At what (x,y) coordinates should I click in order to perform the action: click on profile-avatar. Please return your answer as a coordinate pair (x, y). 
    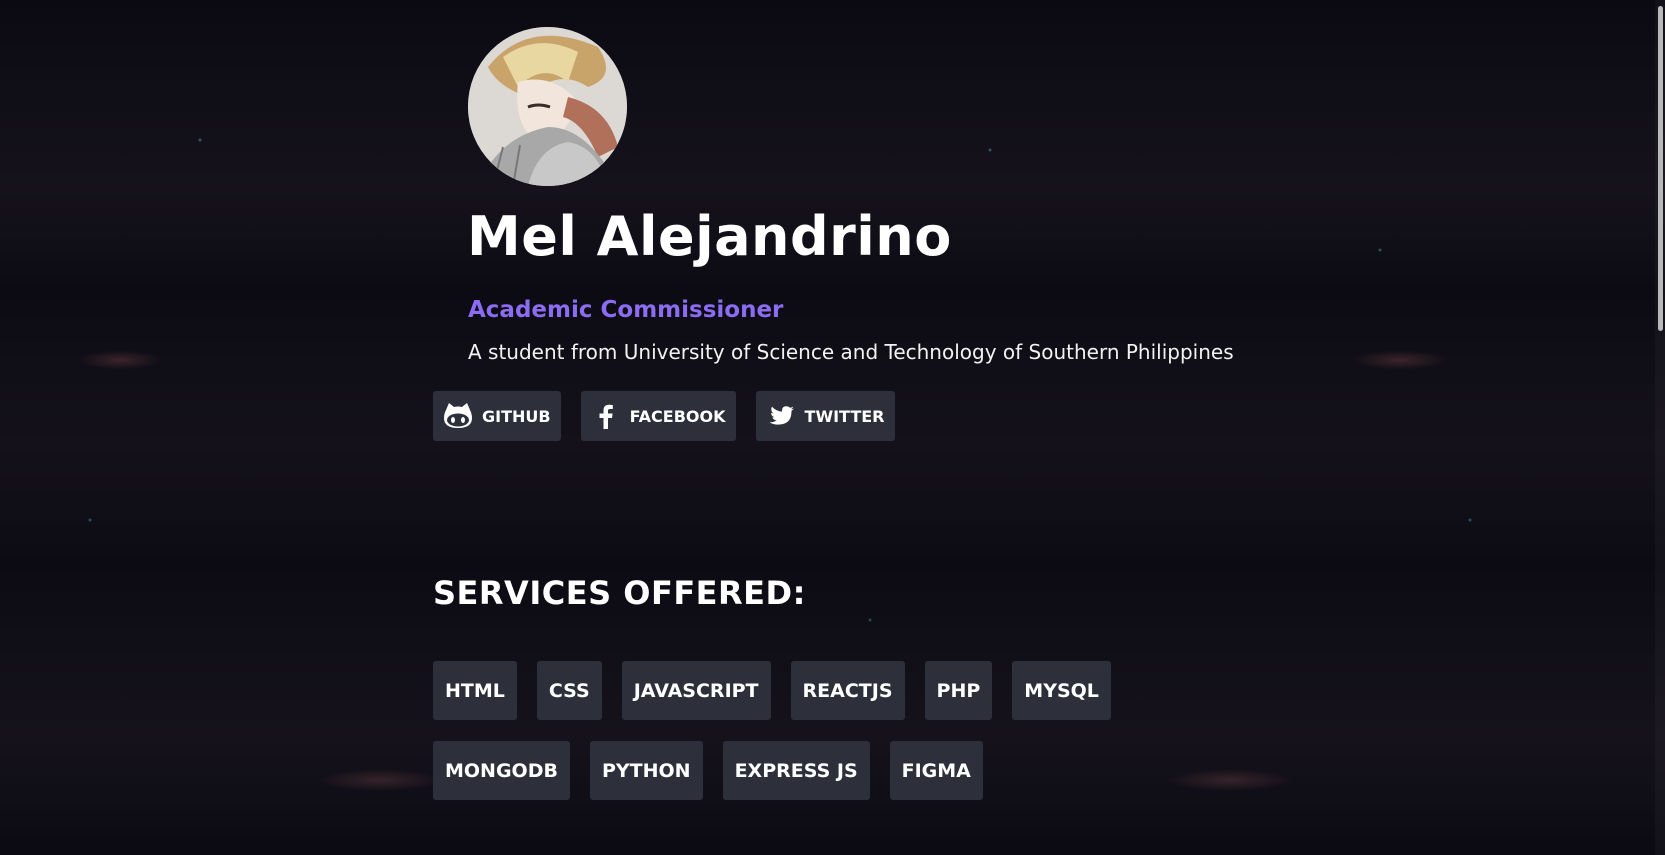
    Looking at the image, I should click on (547, 106).